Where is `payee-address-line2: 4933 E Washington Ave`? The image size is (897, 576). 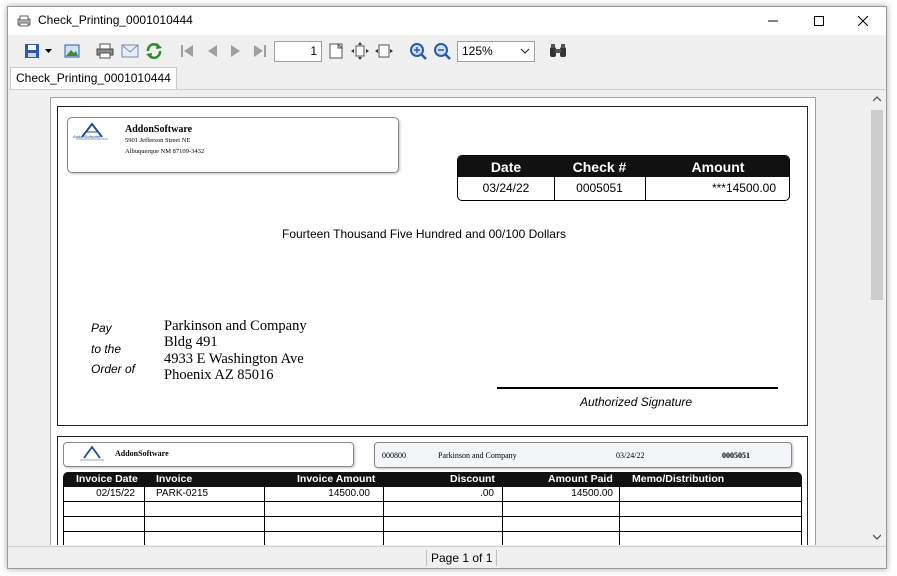 payee-address-line2: 4933 E Washington Ave is located at coordinates (234, 359).